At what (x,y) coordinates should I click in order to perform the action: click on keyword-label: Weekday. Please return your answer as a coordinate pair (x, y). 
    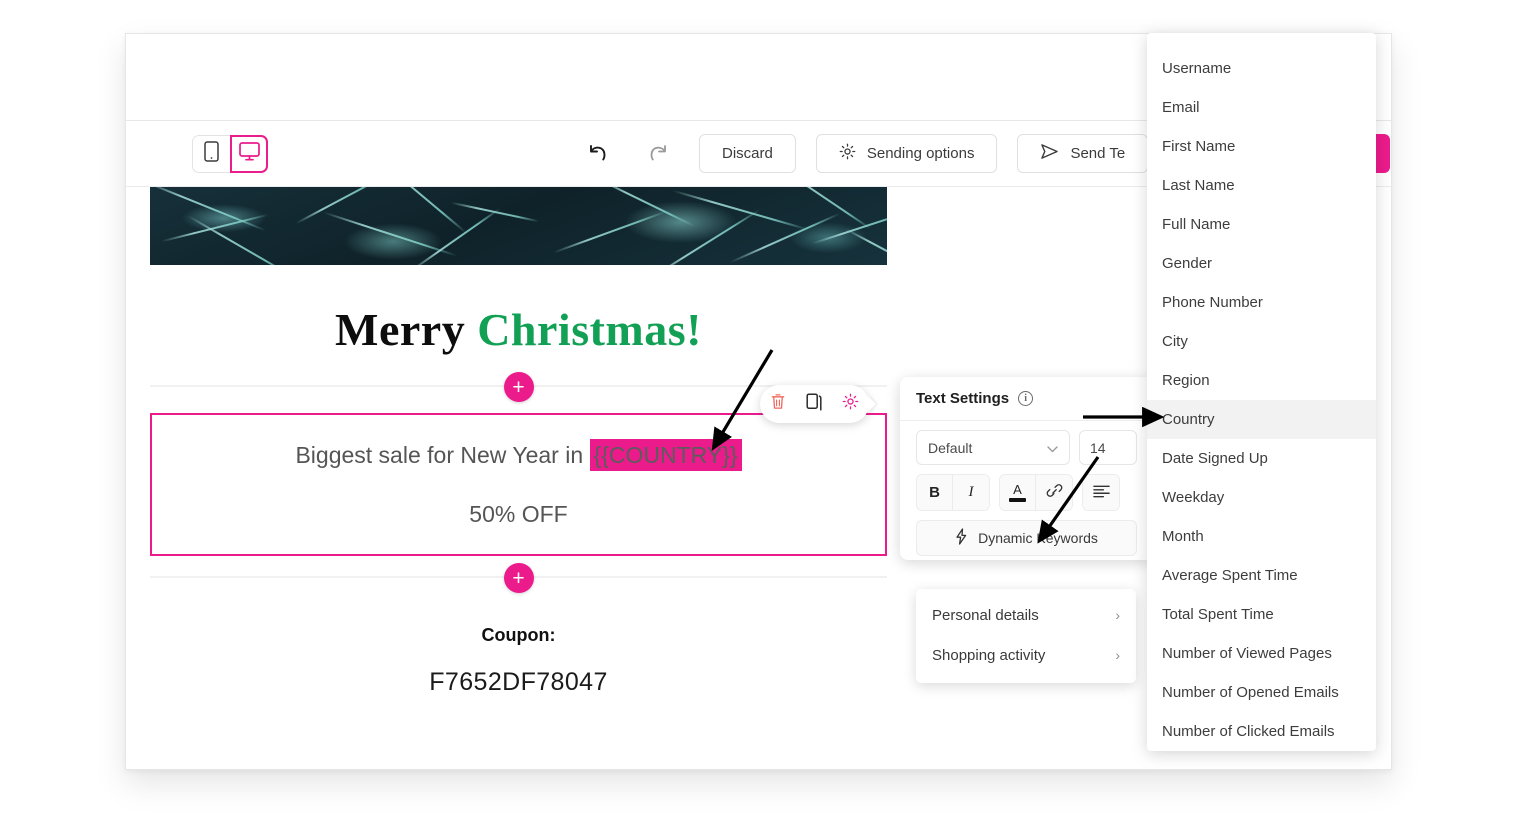
    Looking at the image, I should click on (1193, 497).